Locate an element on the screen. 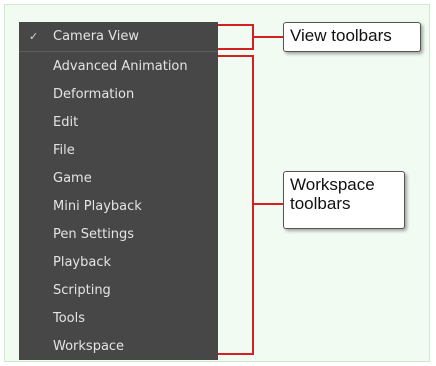 This screenshot has width=436, height=366. menu-item-label: Edit is located at coordinates (66, 122).